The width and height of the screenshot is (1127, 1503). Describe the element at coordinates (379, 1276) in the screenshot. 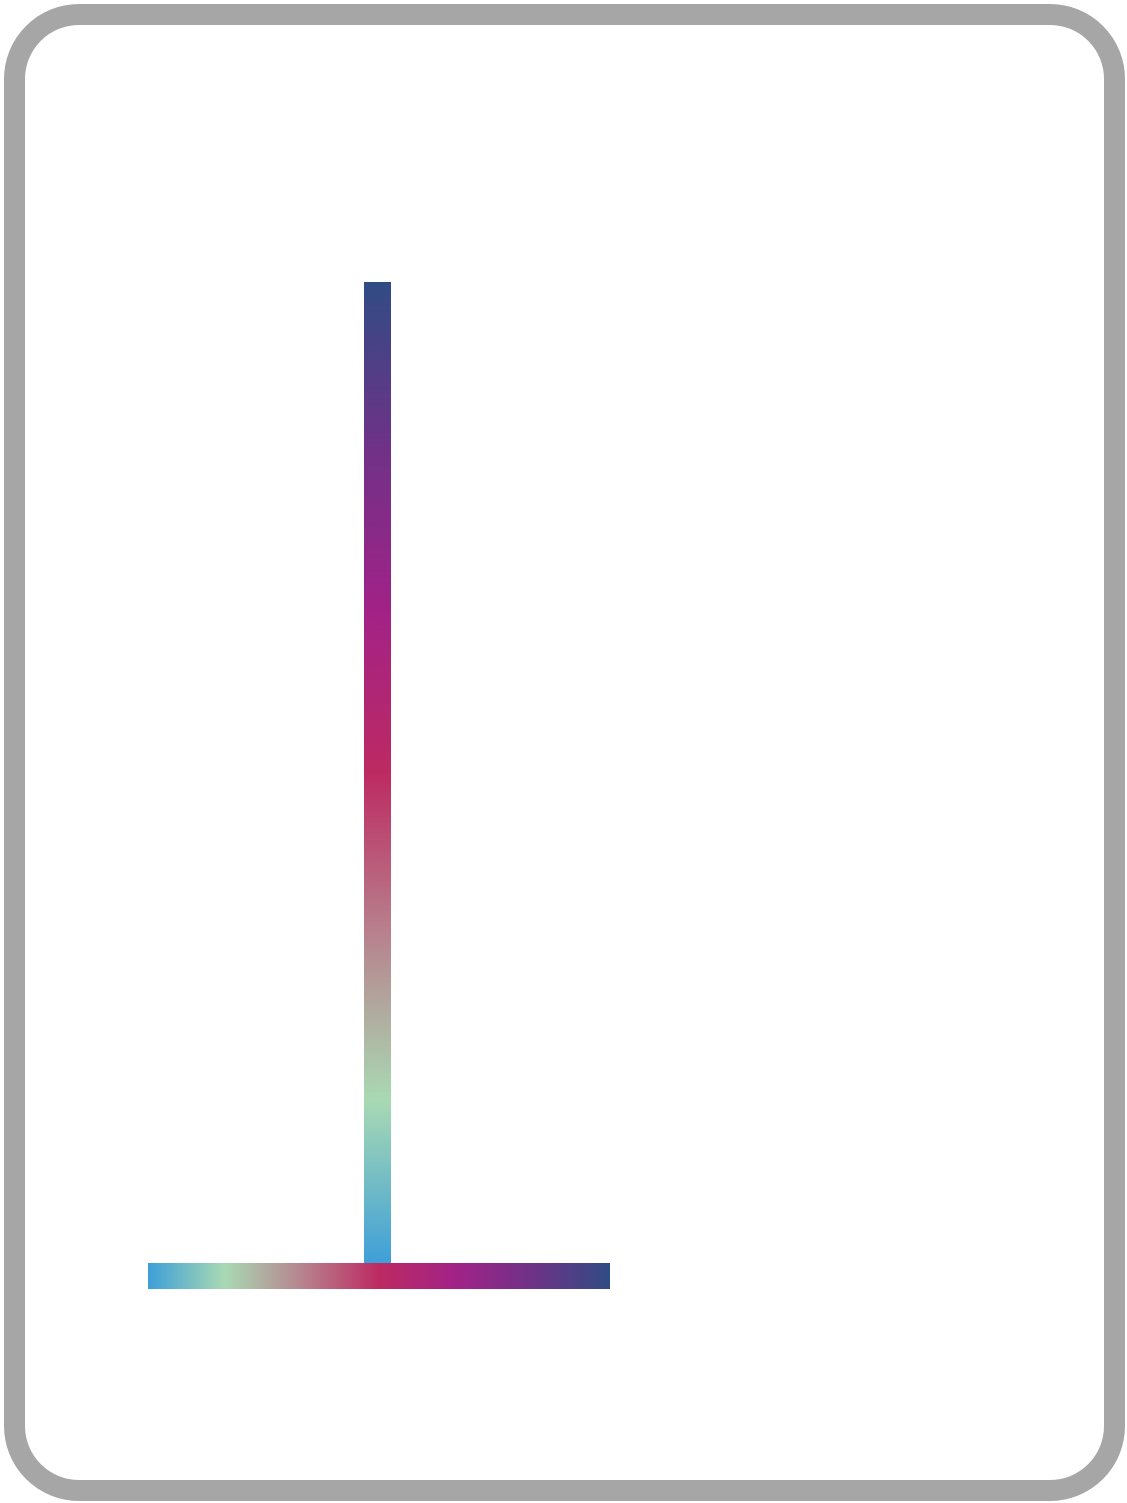

I see `horizontal-gradient-bar` at that location.